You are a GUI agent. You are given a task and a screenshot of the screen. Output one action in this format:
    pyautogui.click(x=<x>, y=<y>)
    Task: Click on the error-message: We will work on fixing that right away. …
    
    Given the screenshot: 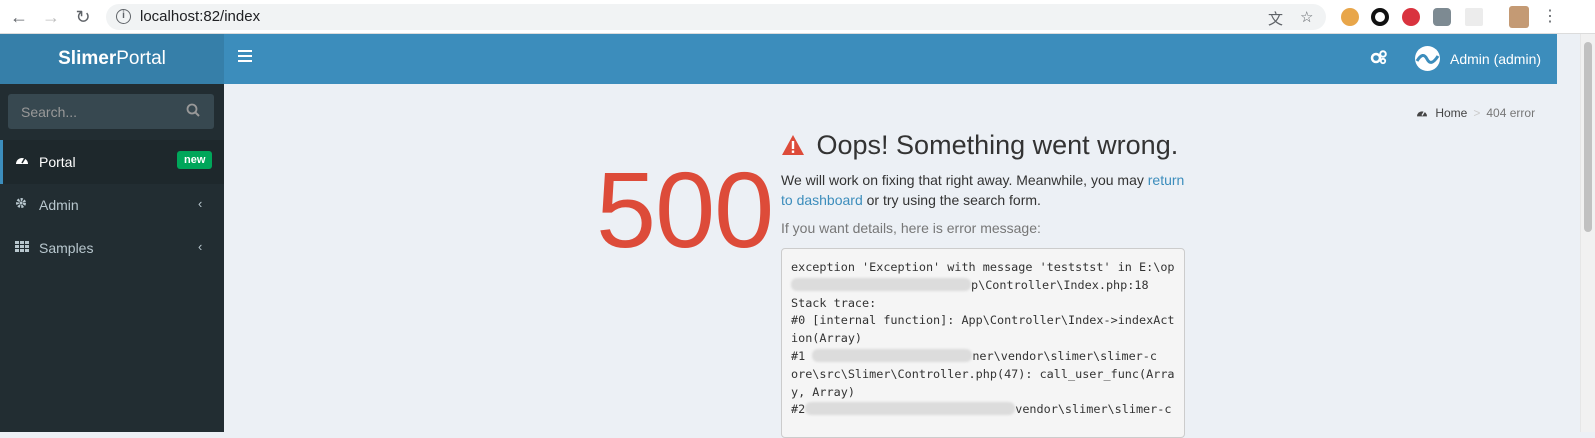 What is the action you would take?
    pyautogui.click(x=986, y=190)
    